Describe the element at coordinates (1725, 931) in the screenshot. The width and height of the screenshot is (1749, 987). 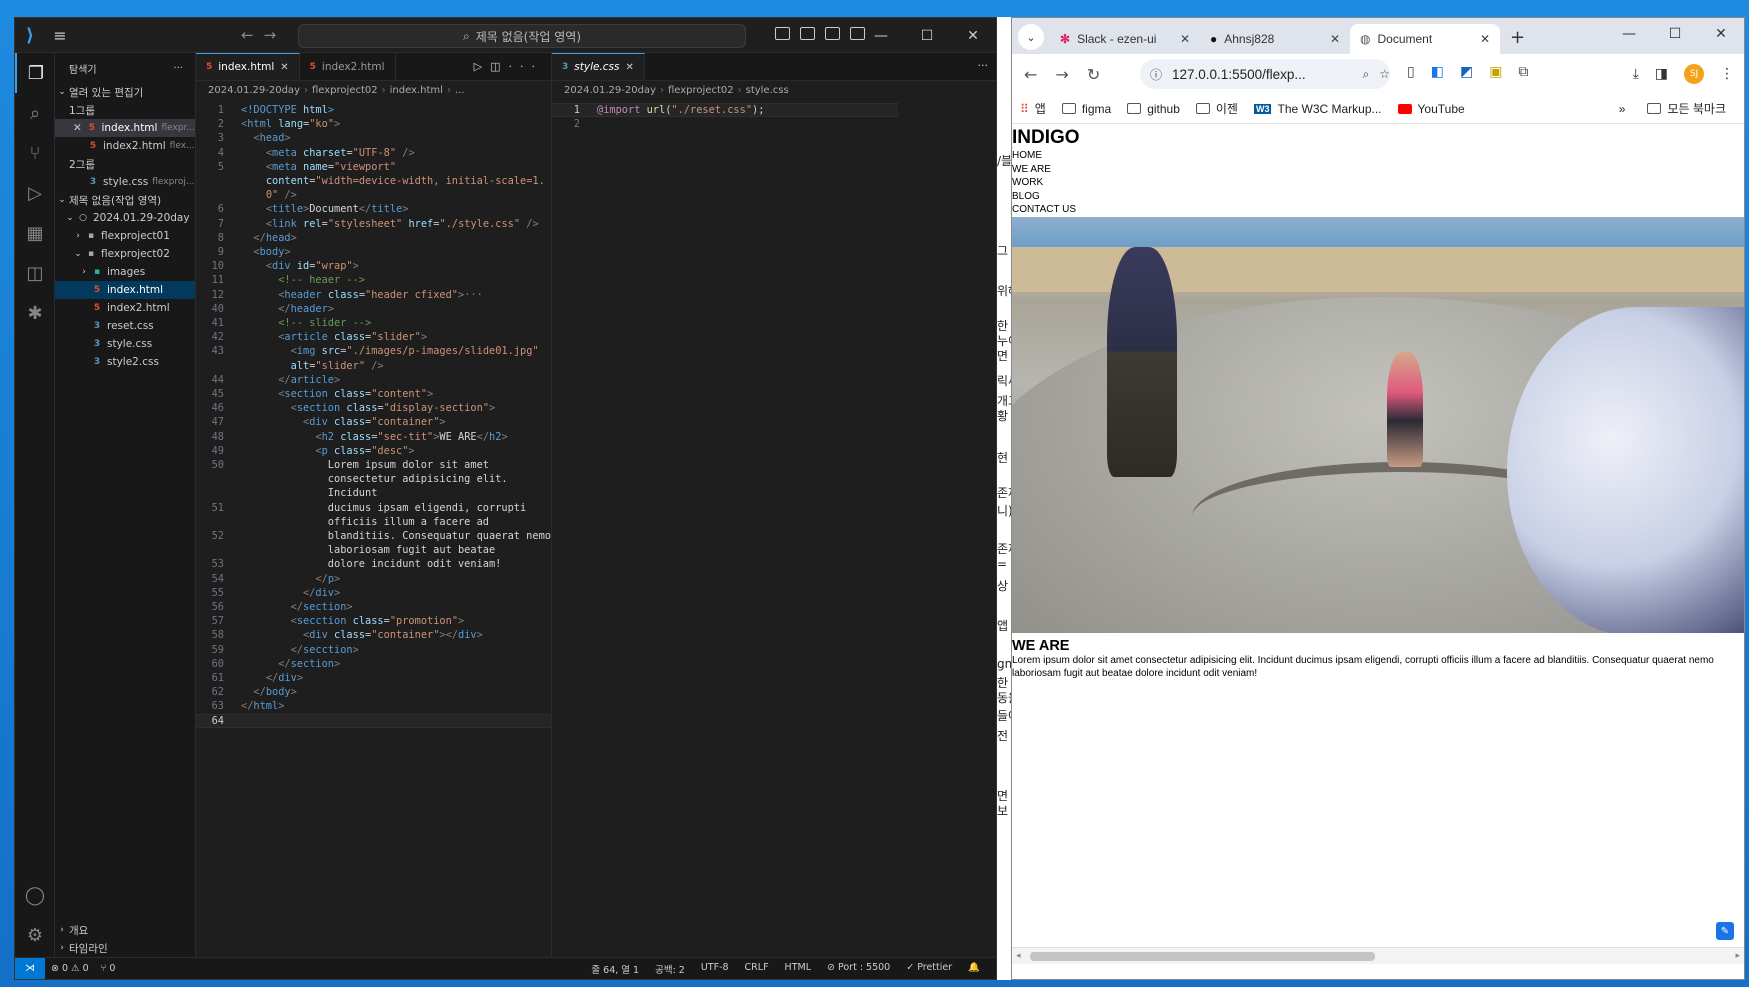
I see `edit-pen-icon: ✎` at that location.